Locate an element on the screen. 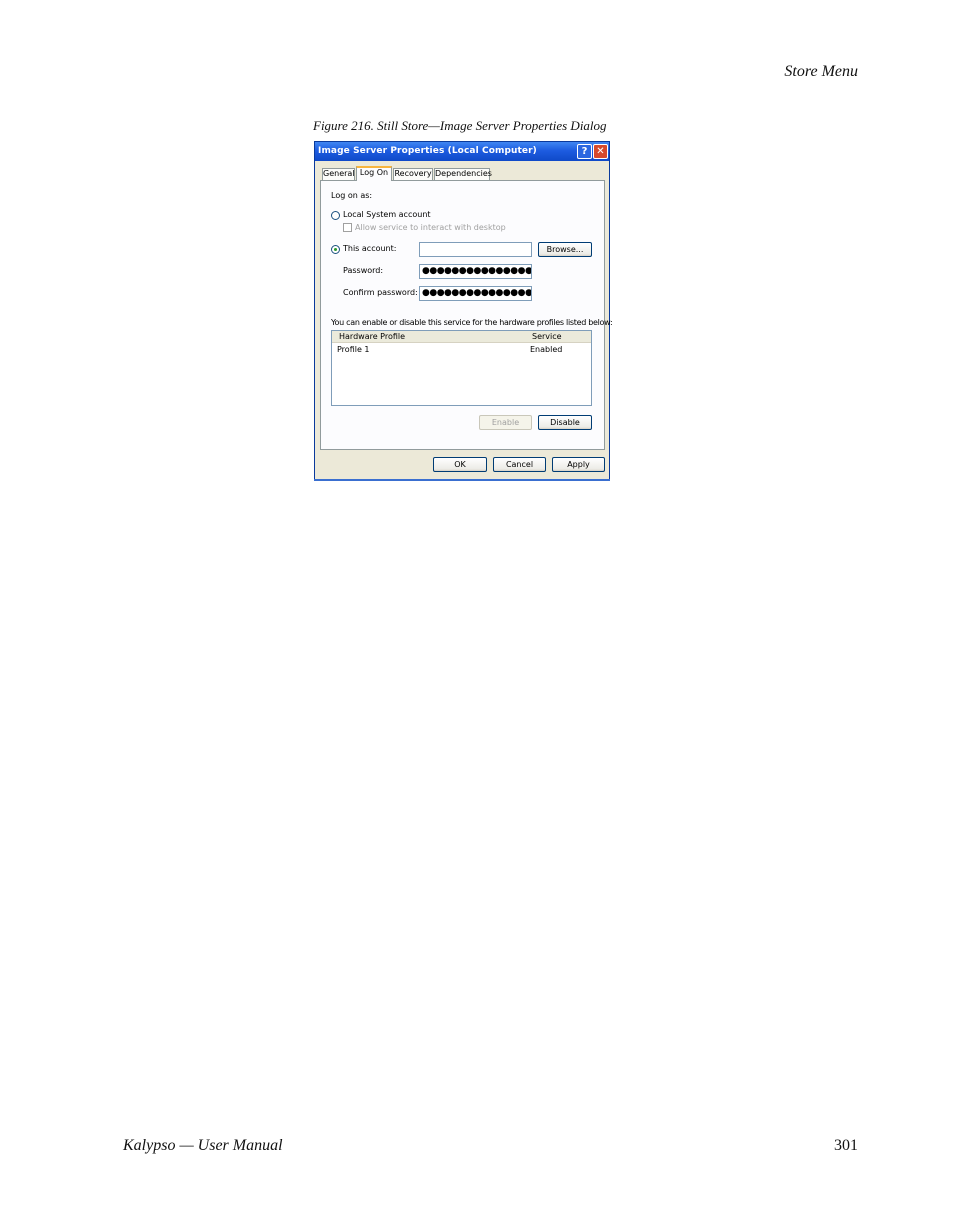  this-account-label: This account: is located at coordinates (369, 248).